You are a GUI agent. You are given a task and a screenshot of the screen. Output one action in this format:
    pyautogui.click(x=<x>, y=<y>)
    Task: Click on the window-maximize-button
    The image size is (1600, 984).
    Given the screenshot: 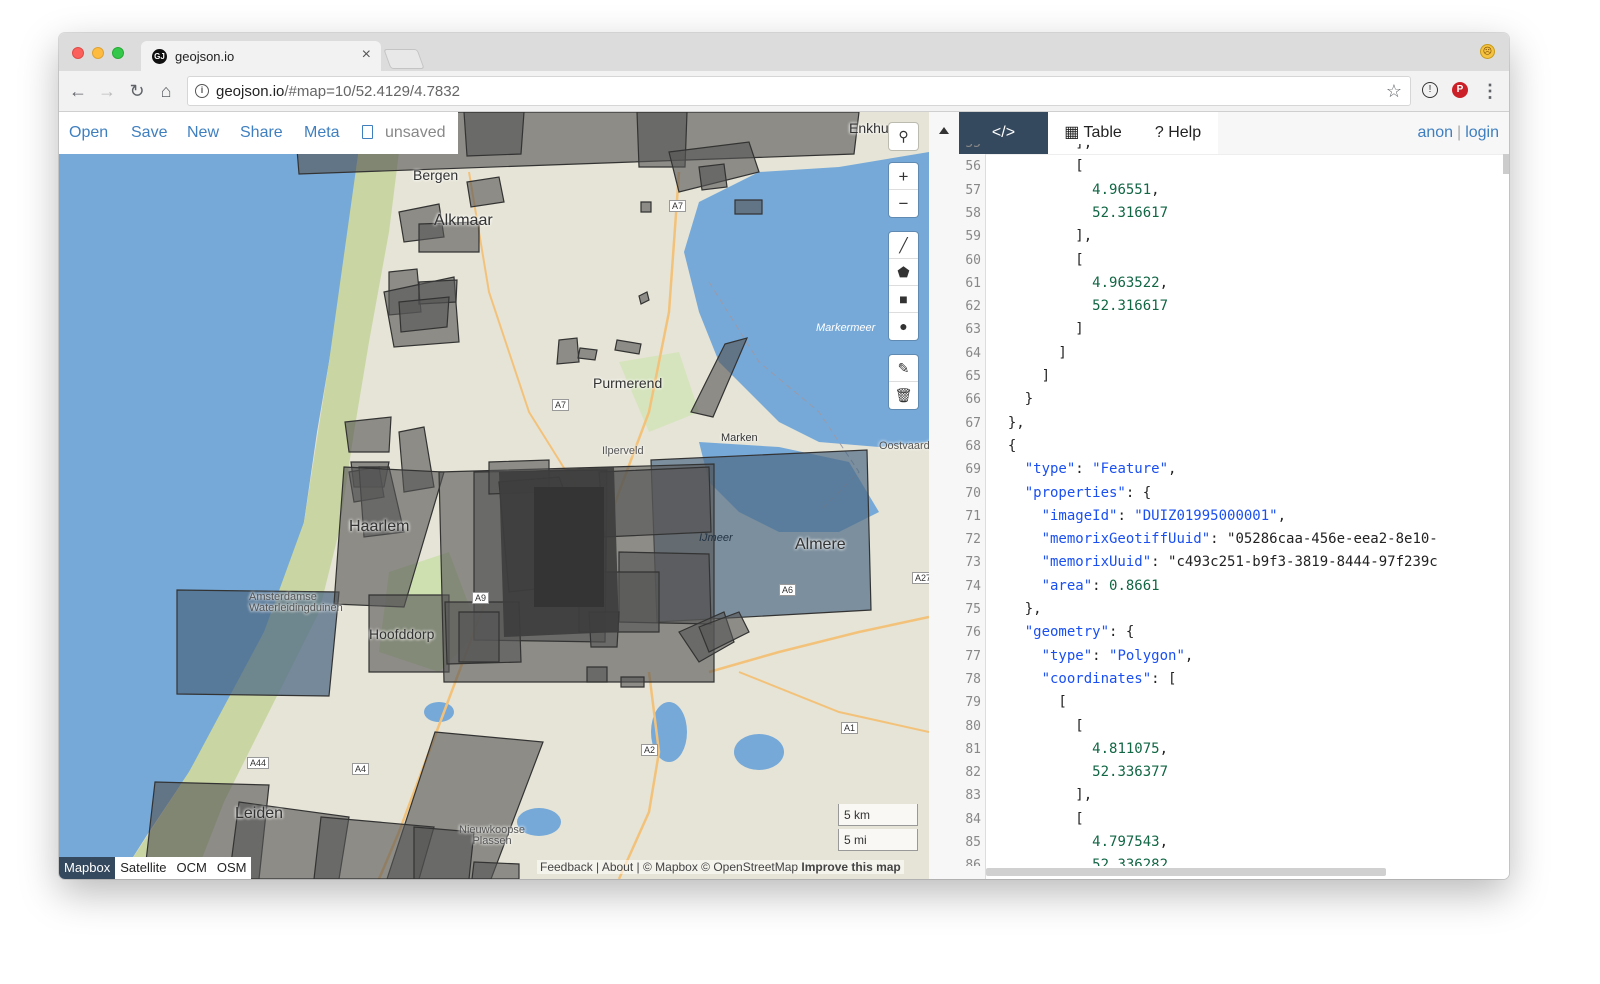 What is the action you would take?
    pyautogui.click(x=118, y=53)
    